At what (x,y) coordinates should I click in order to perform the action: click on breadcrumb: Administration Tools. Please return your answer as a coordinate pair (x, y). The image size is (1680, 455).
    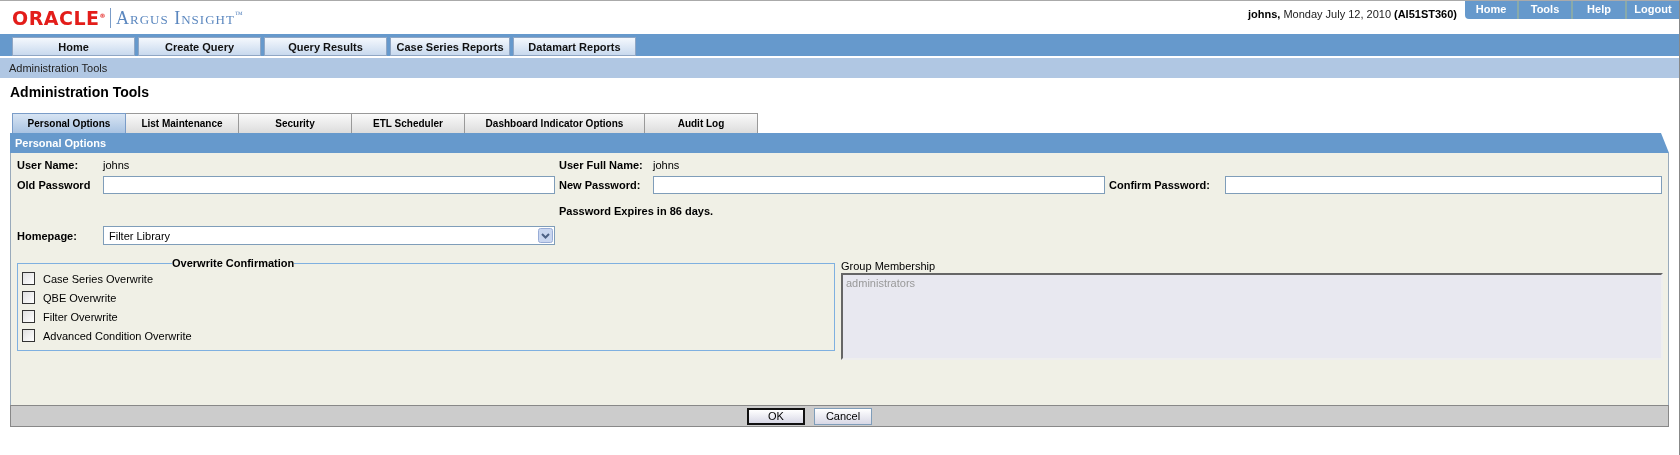
    Looking at the image, I should click on (58, 68).